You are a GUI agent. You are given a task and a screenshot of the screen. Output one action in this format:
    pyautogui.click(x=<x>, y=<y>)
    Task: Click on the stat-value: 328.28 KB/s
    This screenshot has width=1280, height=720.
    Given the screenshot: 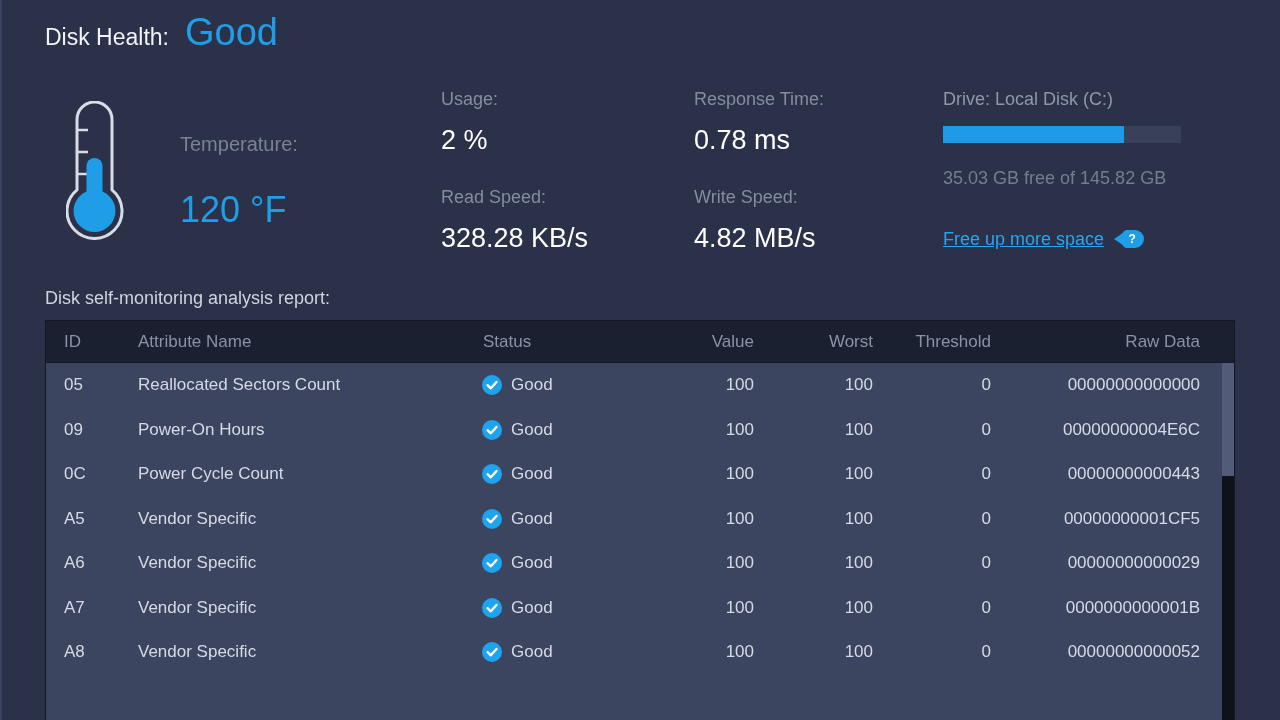 What is the action you would take?
    pyautogui.click(x=515, y=238)
    